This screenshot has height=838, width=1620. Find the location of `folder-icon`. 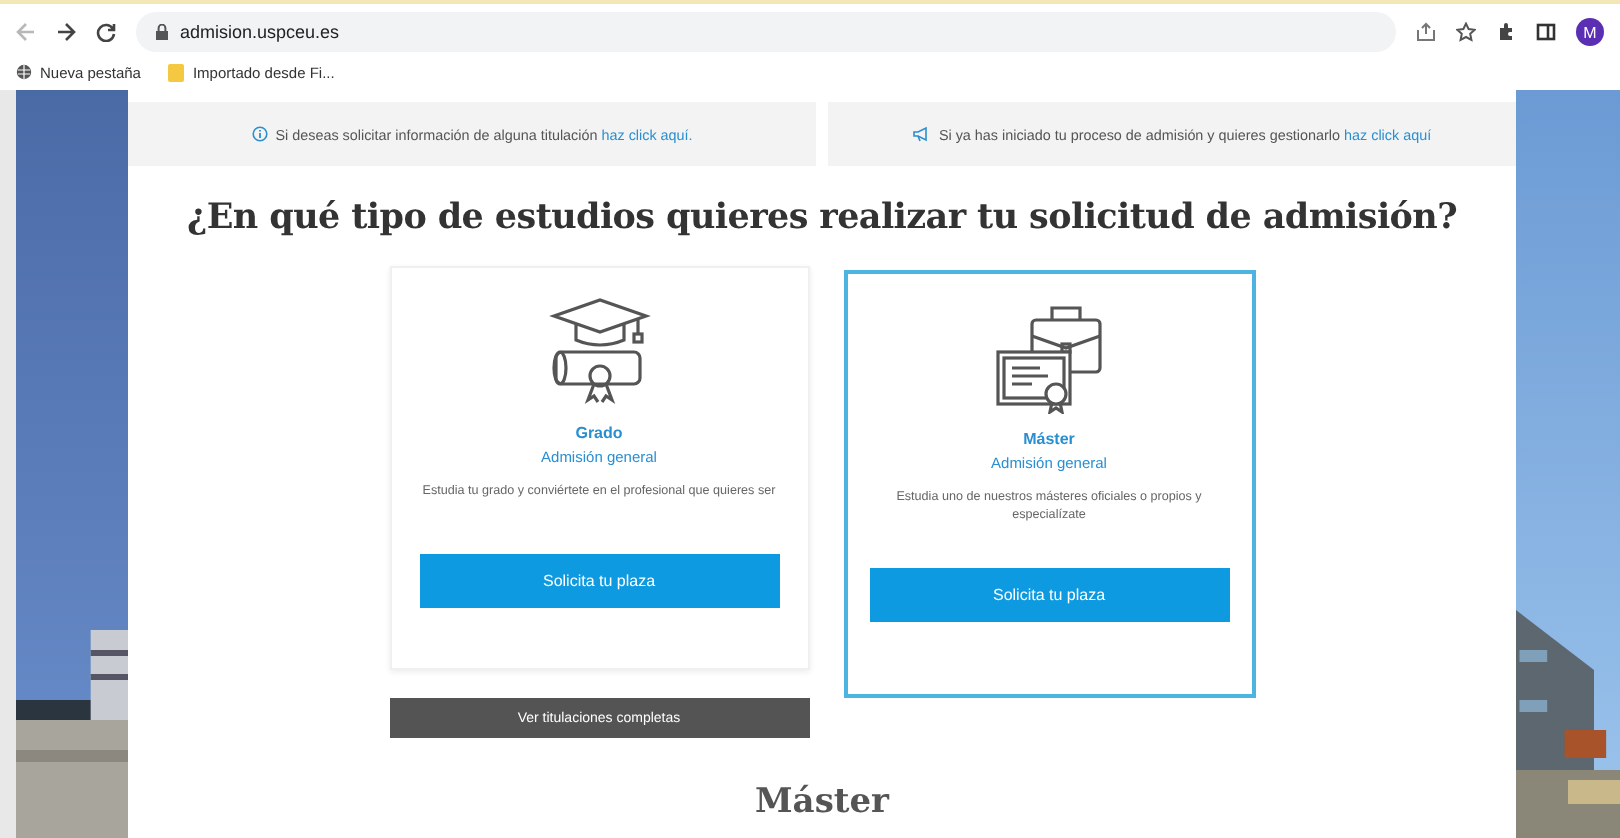

folder-icon is located at coordinates (176, 72).